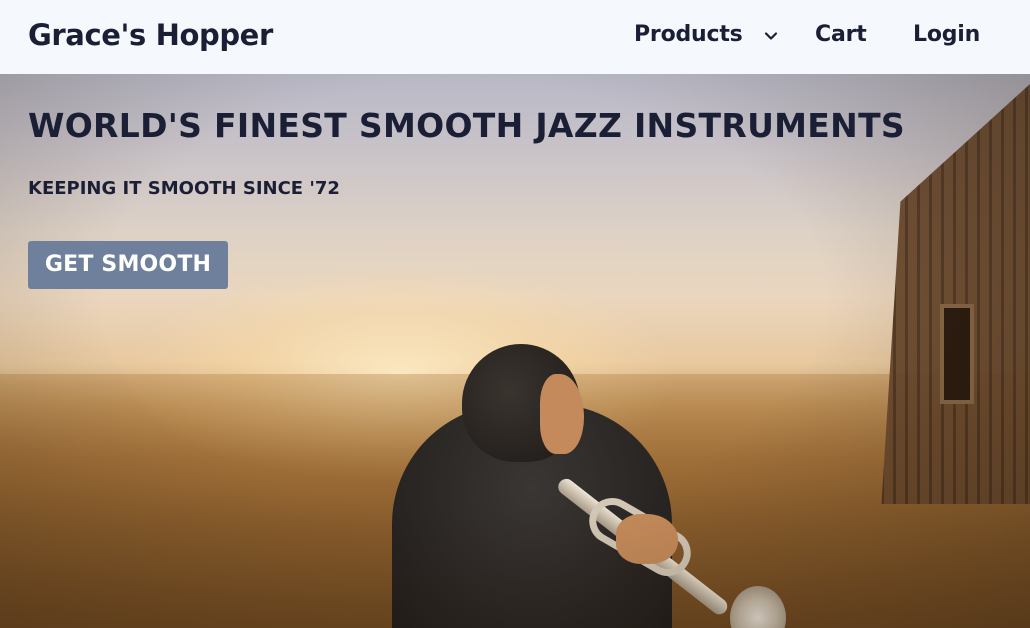 Image resolution: width=1030 pixels, height=628 pixels. What do you see at coordinates (184, 188) in the screenshot?
I see `hero-subtitle: KEEPING IT SMOOTH SINCE '72` at bounding box center [184, 188].